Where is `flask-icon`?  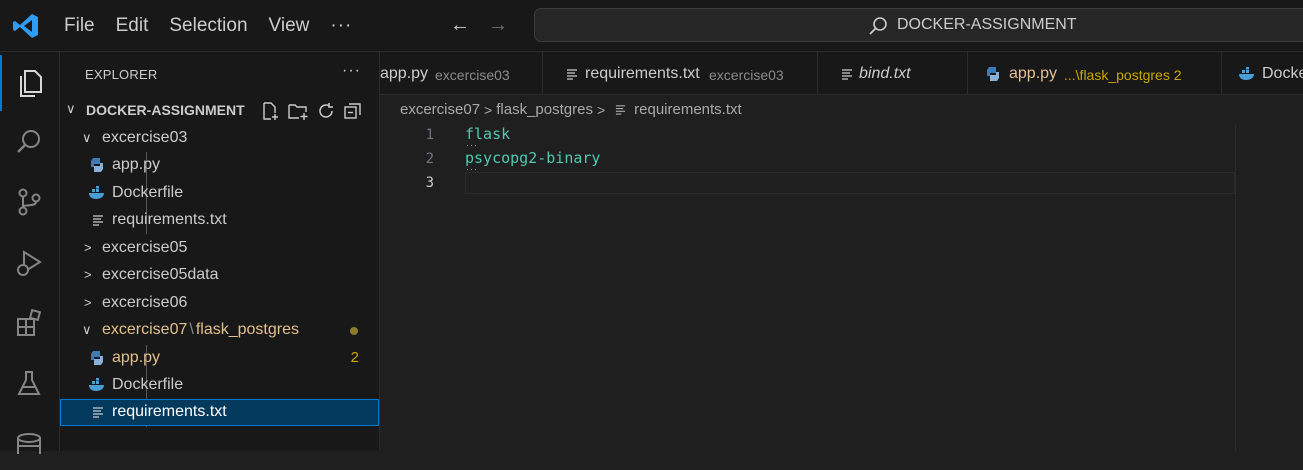
flask-icon is located at coordinates (29, 383).